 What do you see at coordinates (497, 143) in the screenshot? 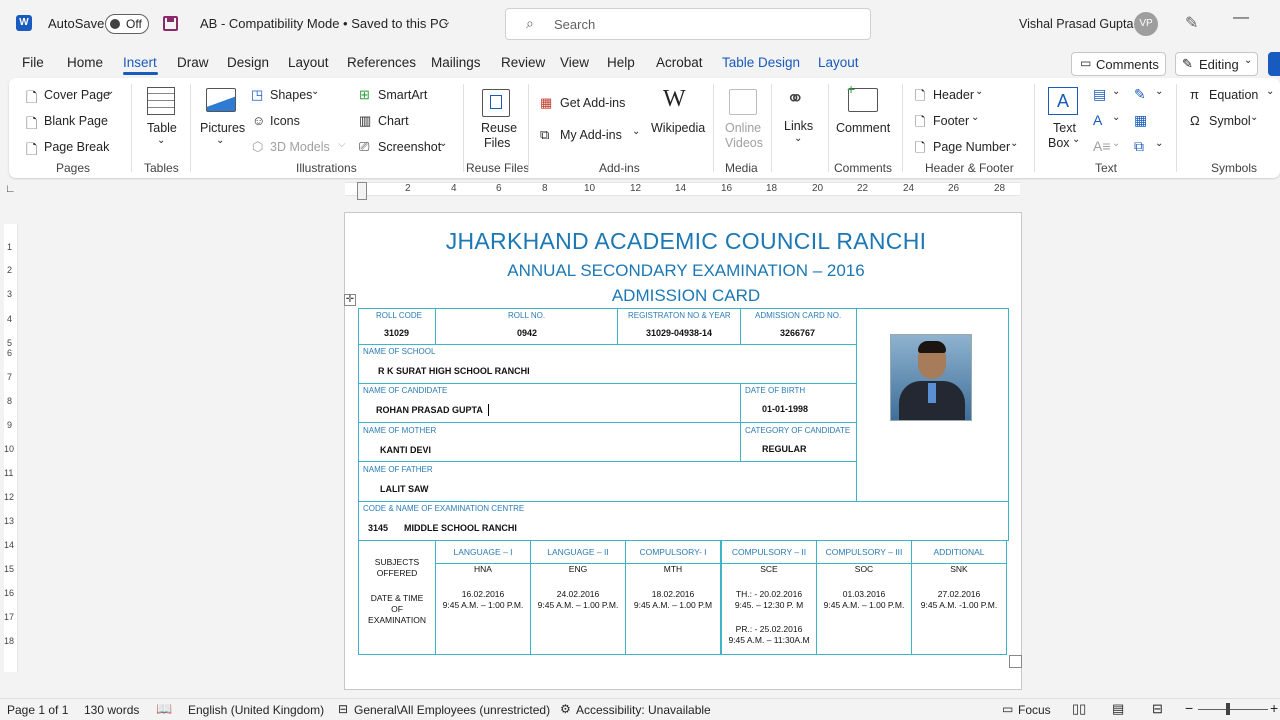
I see `reuse-files-button-l2: Files` at bounding box center [497, 143].